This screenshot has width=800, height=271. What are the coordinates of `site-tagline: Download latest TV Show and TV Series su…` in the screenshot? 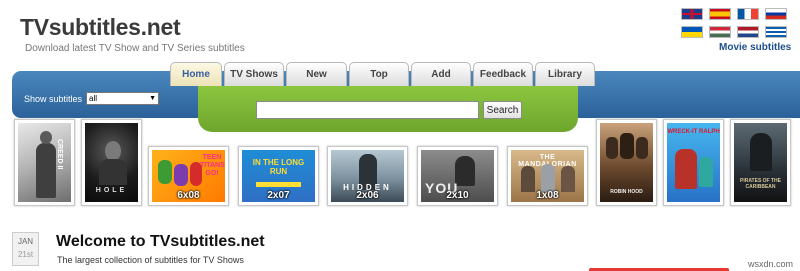 It's located at (135, 48).